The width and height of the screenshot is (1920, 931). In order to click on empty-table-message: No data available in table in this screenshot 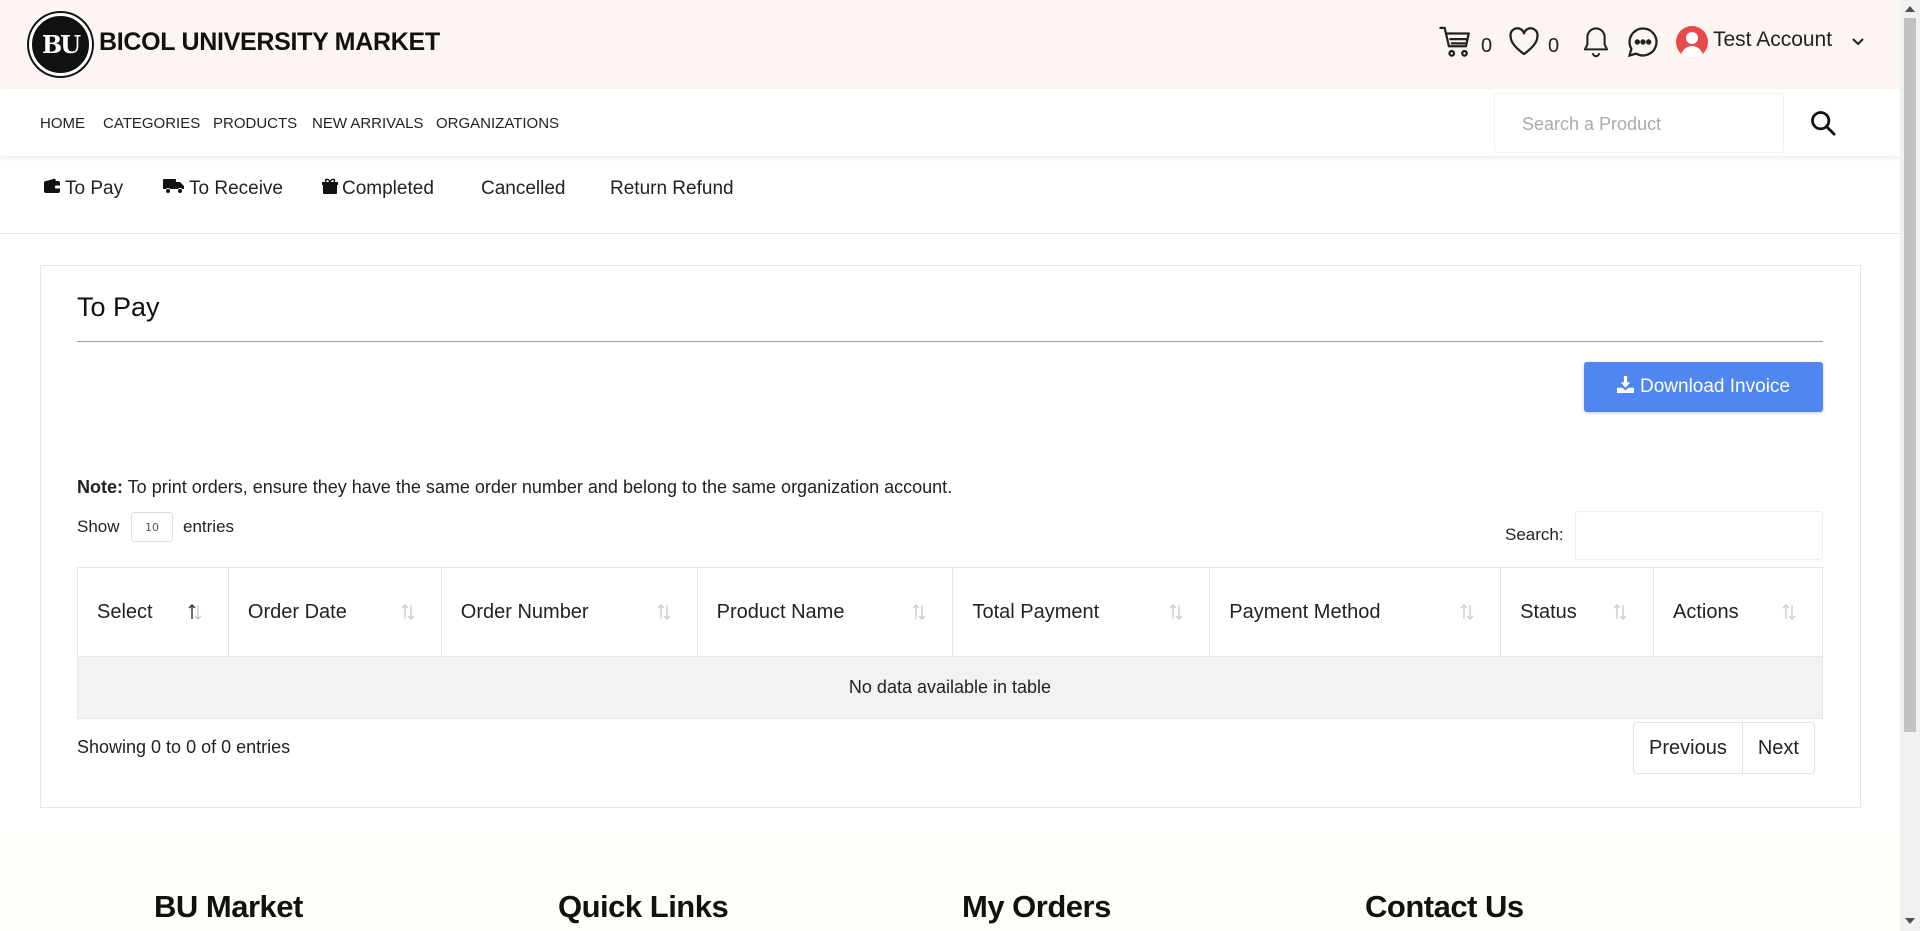, I will do `click(950, 687)`.